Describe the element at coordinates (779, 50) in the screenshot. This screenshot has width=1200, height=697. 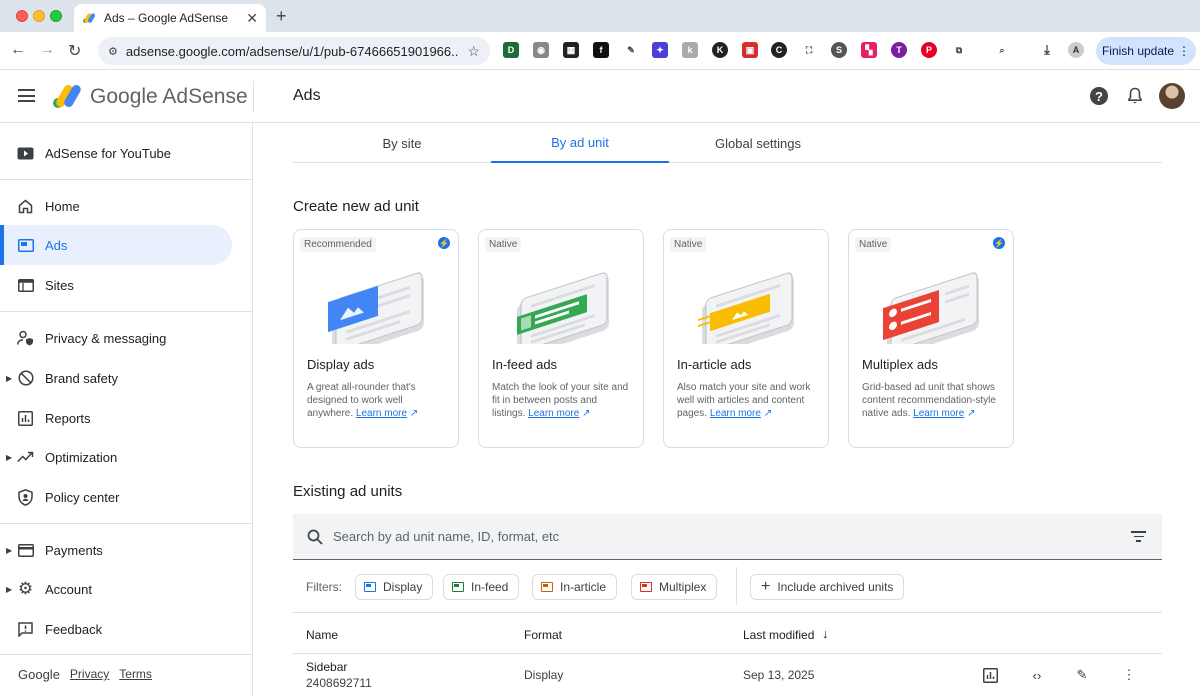
I see `extension-c-icon: C` at that location.